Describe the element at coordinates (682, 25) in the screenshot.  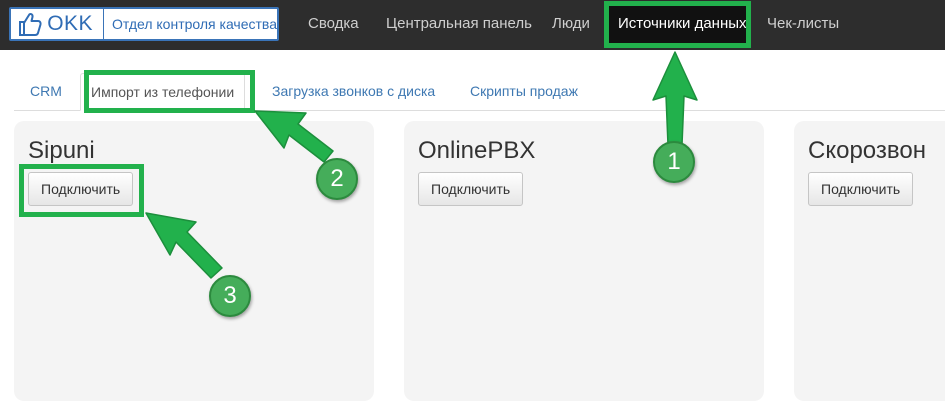
I see `nav-item-data-sources: Источники данных` at that location.